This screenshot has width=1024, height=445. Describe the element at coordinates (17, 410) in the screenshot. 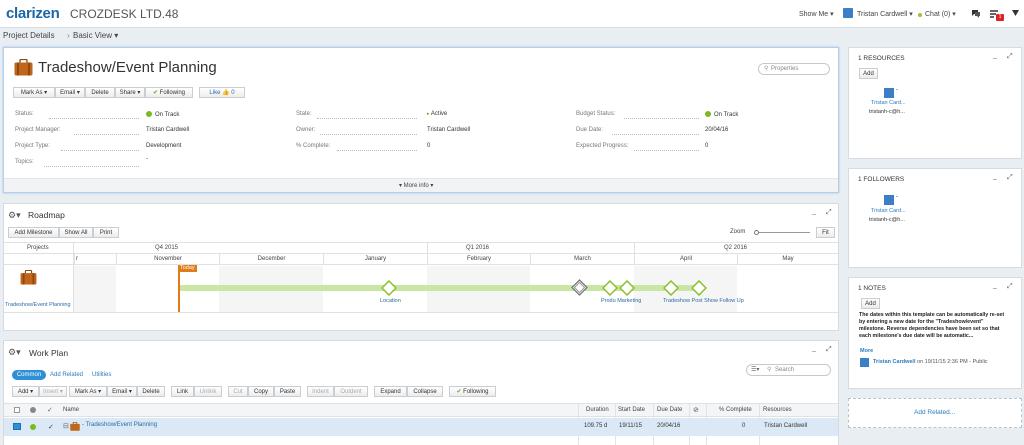

I see `select-all-checkbox` at that location.